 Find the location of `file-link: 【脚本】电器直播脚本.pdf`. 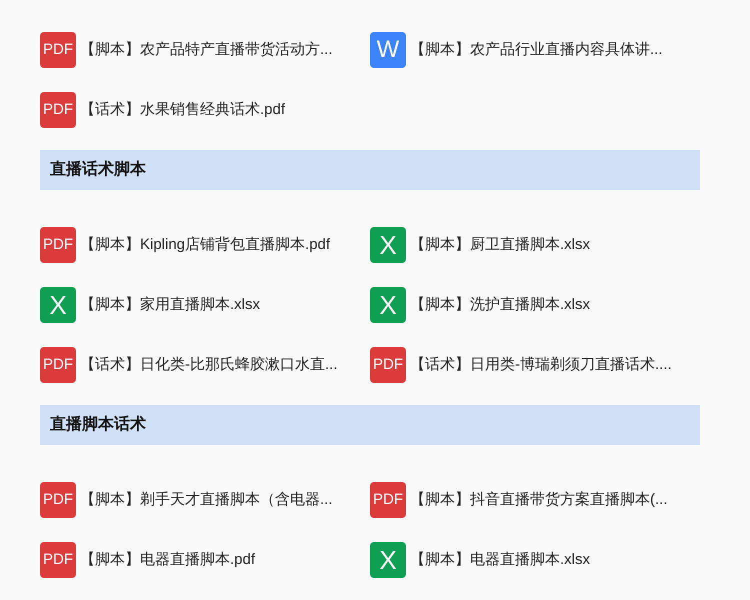

file-link: 【脚本】电器直播脚本.pdf is located at coordinates (168, 560).